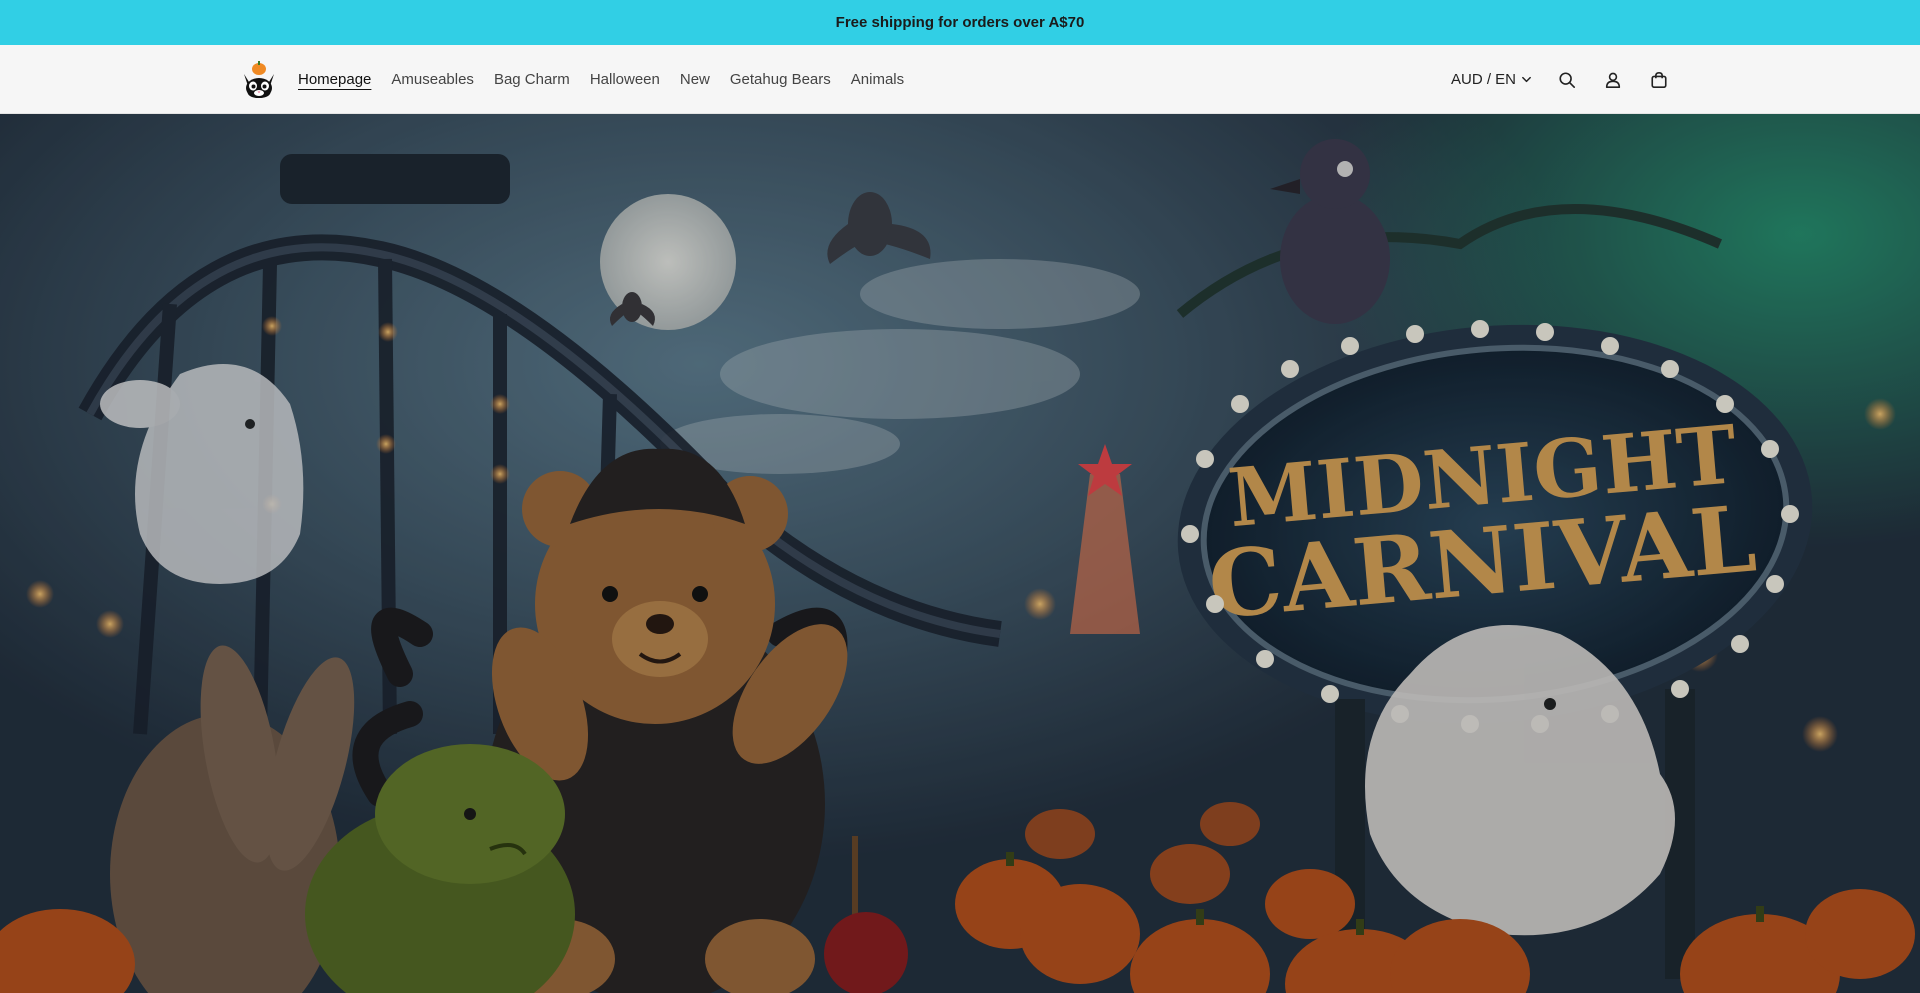  I want to click on header-actions: AUD / EN, so click(1560, 79).